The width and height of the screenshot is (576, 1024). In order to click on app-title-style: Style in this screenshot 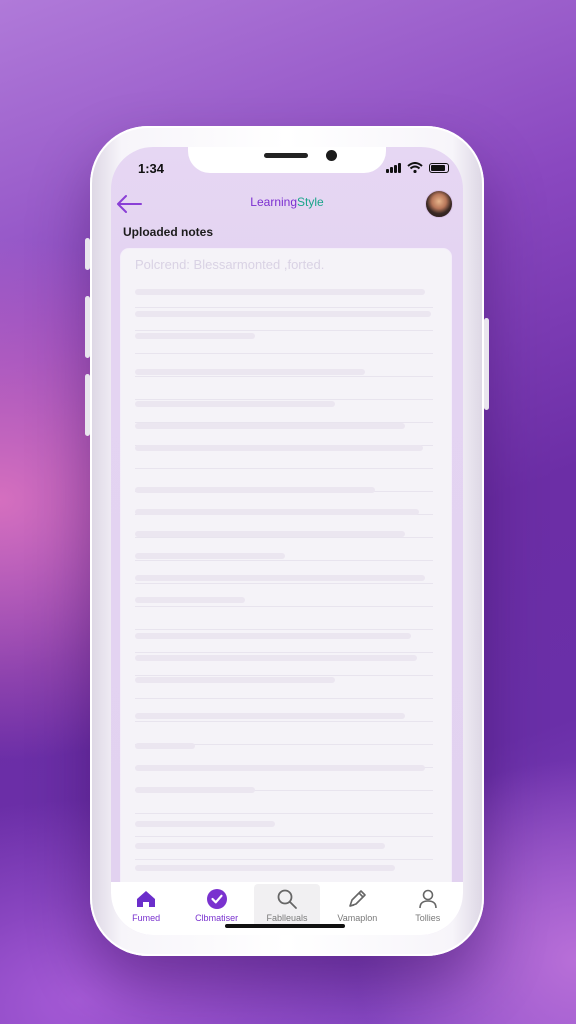, I will do `click(310, 202)`.